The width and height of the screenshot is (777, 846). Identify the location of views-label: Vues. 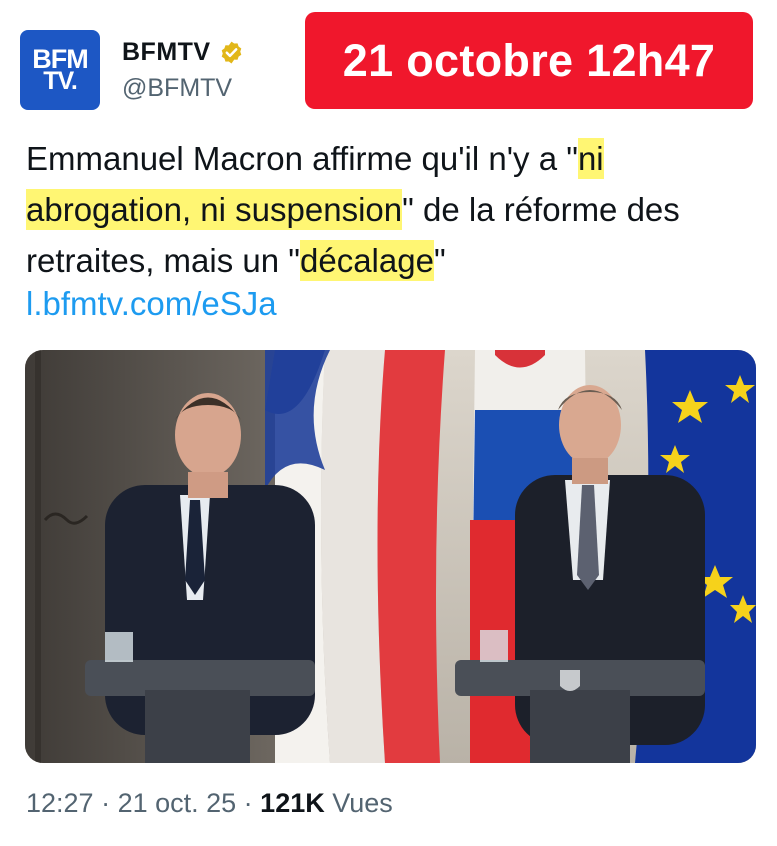
(358, 803).